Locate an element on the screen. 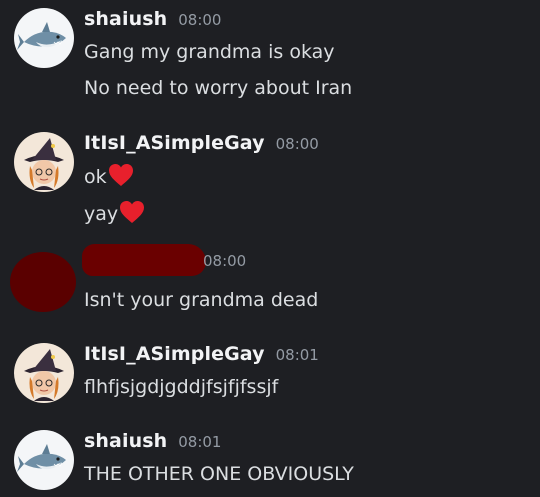 The width and height of the screenshot is (540, 497). message-text: yay is located at coordinates (101, 214).